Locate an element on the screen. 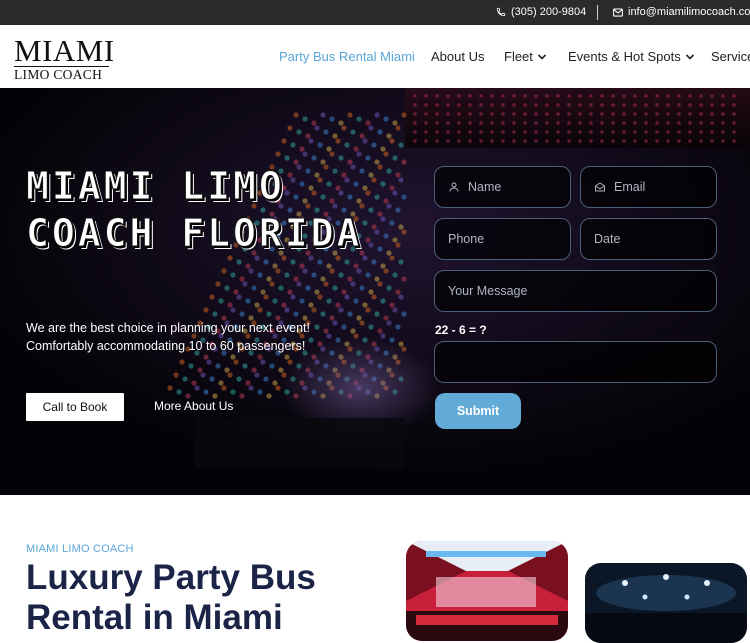 This screenshot has width=750, height=643. topbar-email-link: info@miamilimocoach.com is located at coordinates (681, 12).